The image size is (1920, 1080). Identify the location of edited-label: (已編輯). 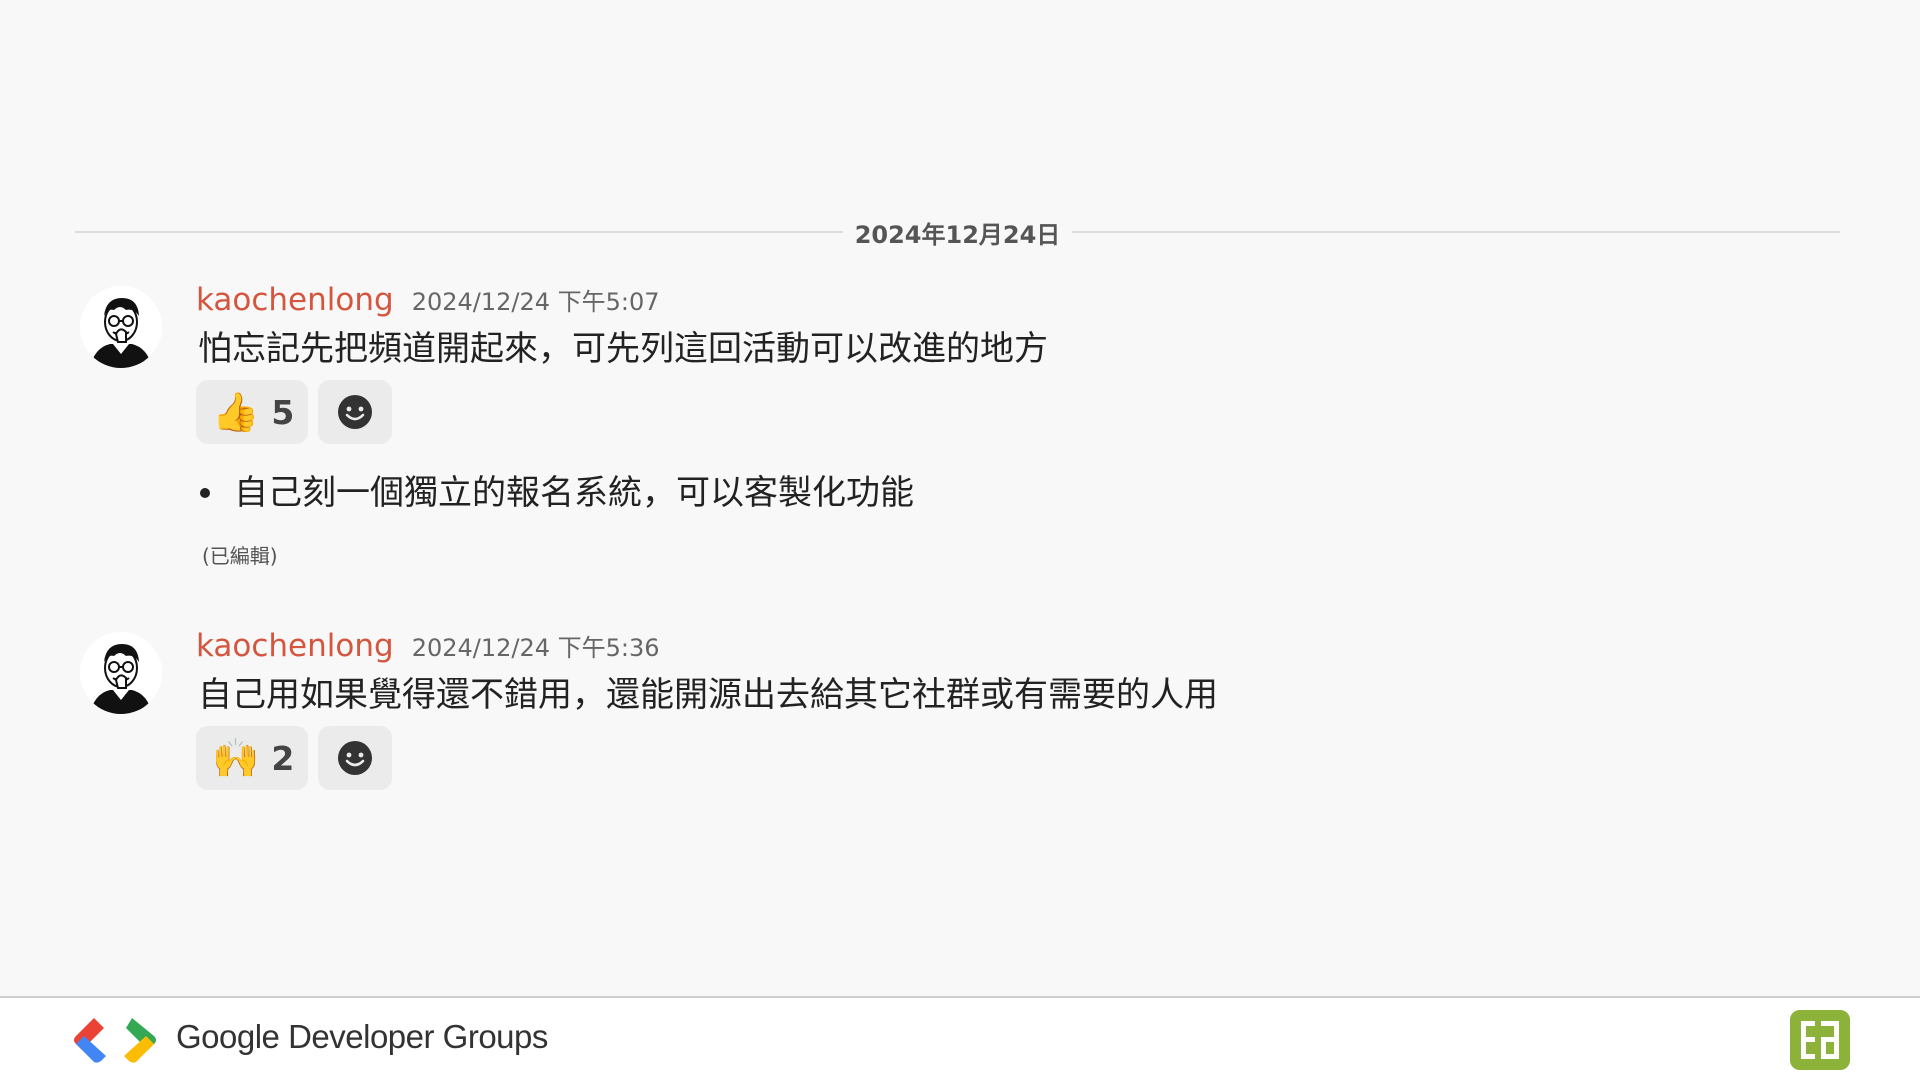
(240, 556).